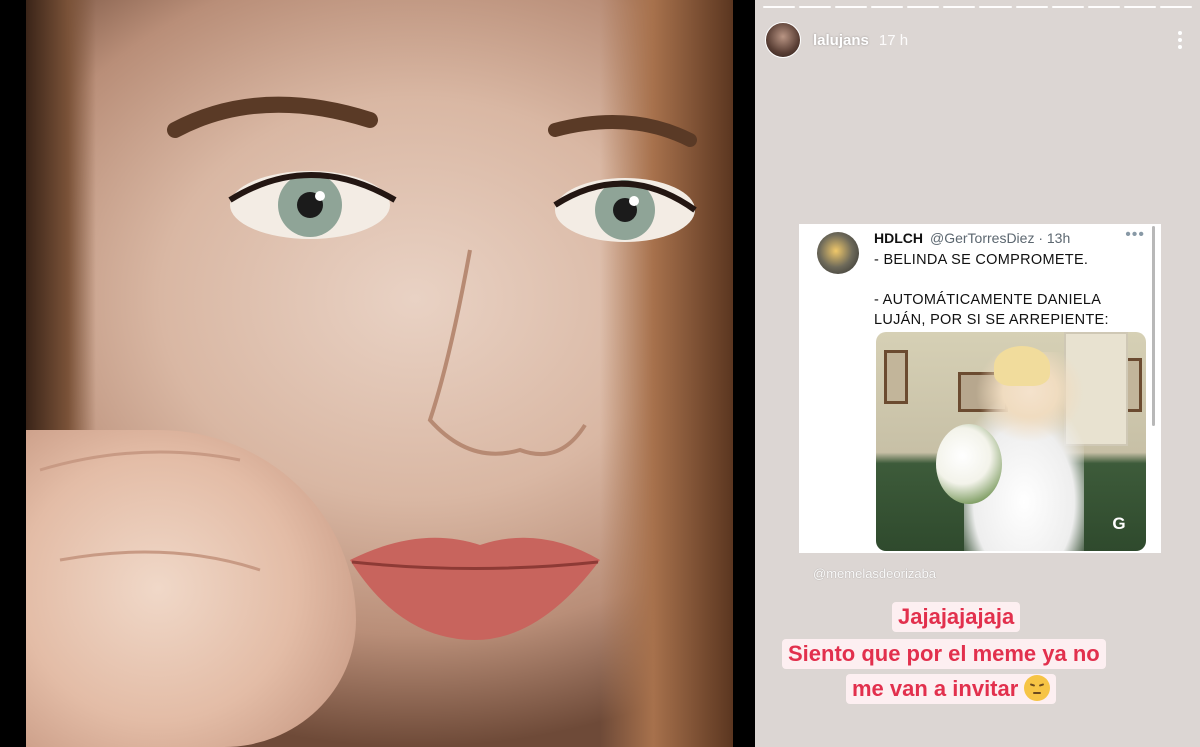 This screenshot has height=747, width=1200. What do you see at coordinates (1180, 40) in the screenshot?
I see `more-vertical-icon` at bounding box center [1180, 40].